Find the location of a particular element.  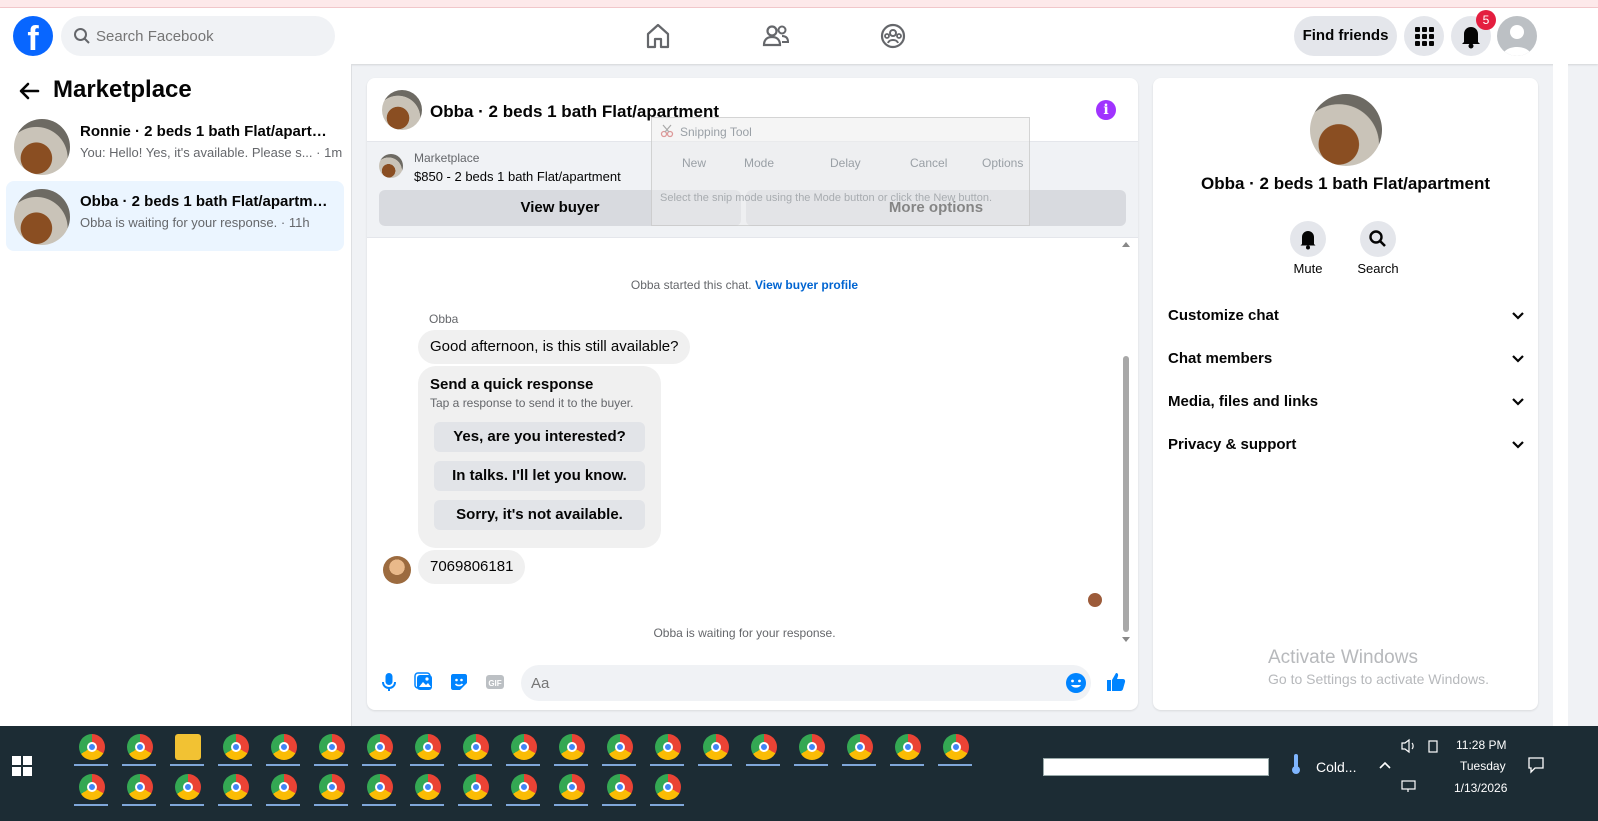

search-bar is located at coordinates (198, 36).